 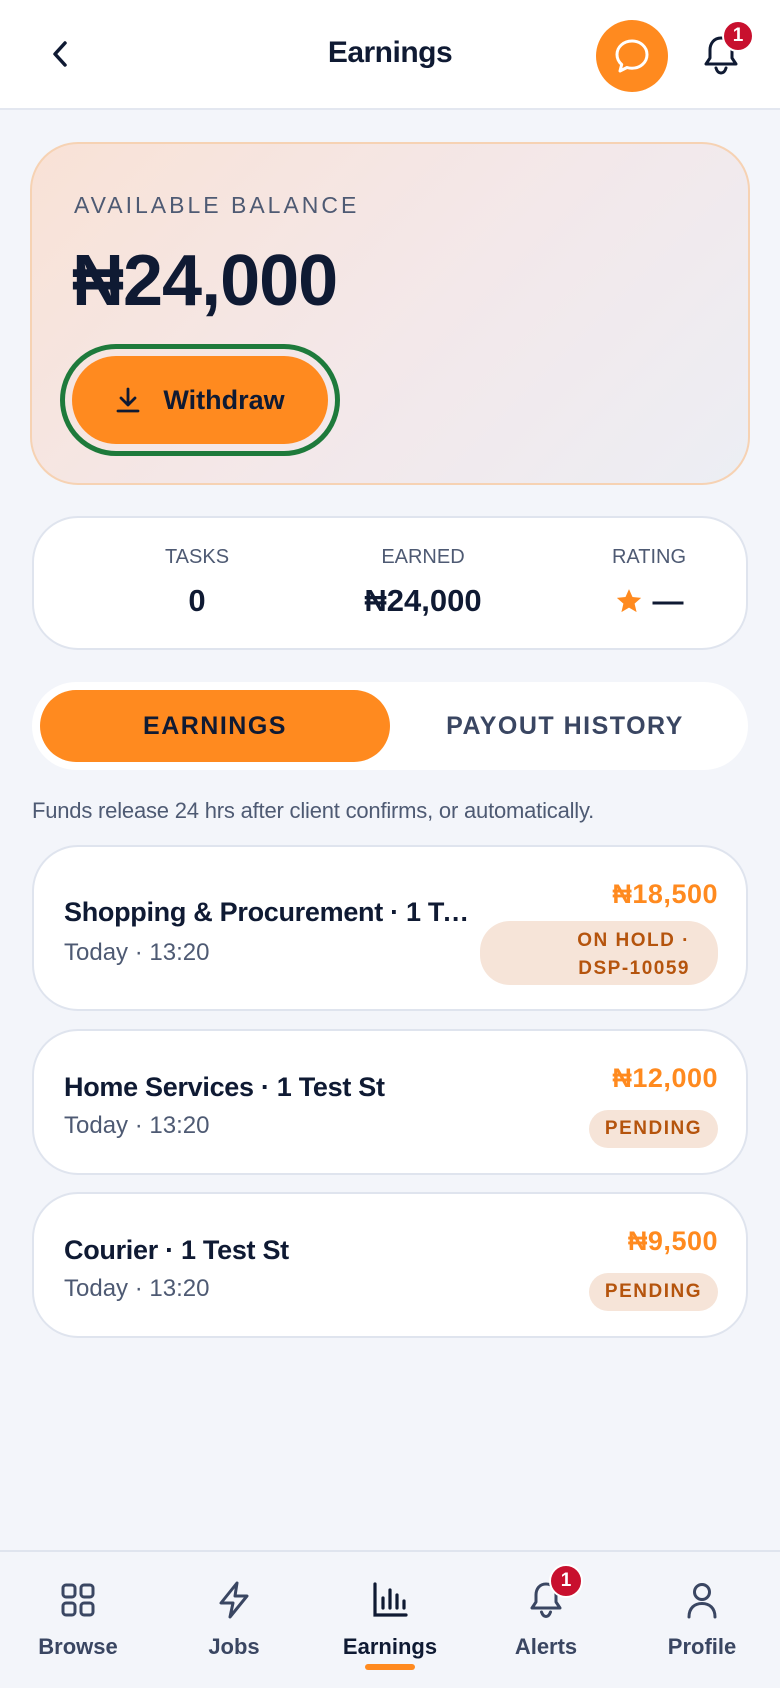 What do you see at coordinates (197, 582) in the screenshot?
I see `stat-tasks: TASKS 0` at bounding box center [197, 582].